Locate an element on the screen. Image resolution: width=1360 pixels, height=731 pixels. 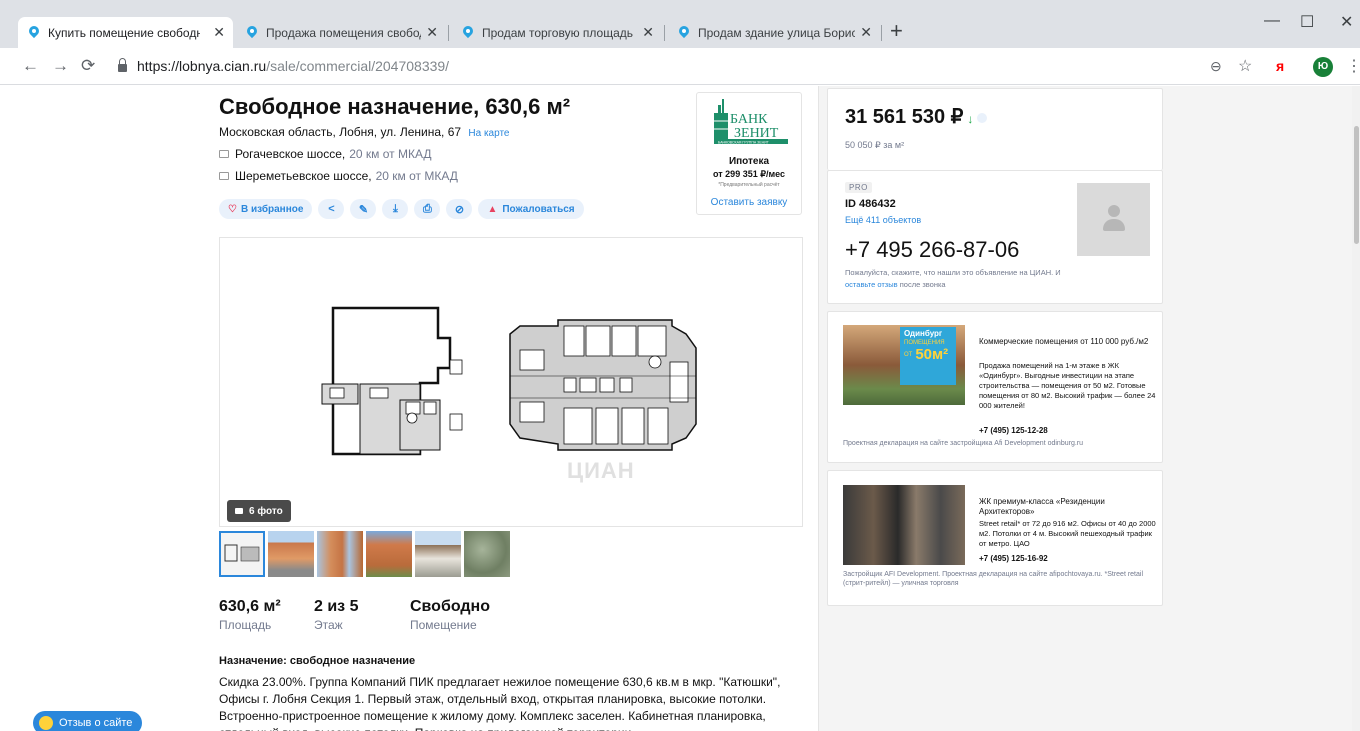
download-icon: ⤓ is located at coordinates (395, 208).